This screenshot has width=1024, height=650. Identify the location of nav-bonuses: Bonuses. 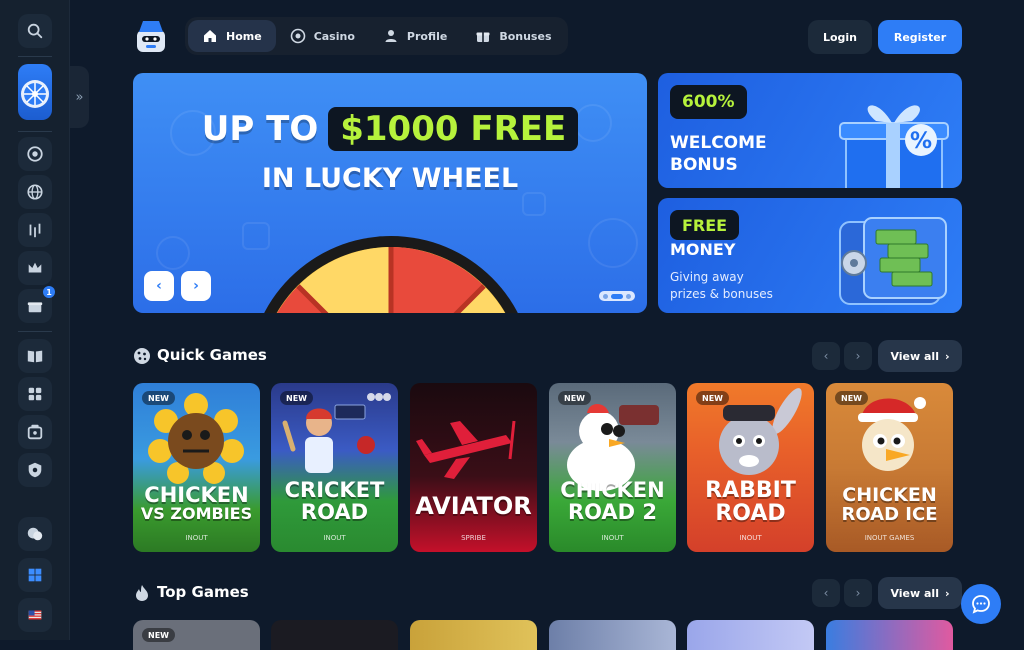
(513, 36).